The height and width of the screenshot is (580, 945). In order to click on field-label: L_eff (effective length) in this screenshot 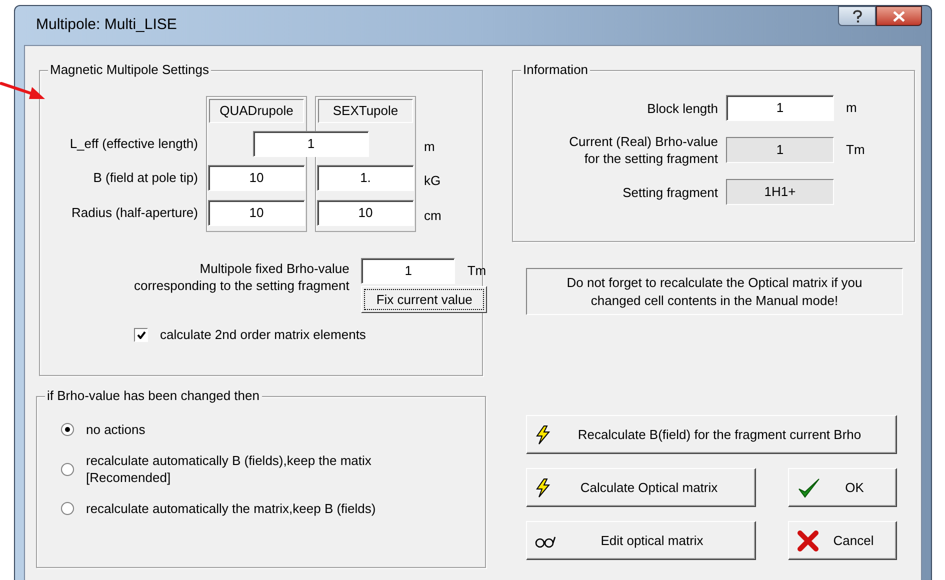, I will do `click(133, 144)`.